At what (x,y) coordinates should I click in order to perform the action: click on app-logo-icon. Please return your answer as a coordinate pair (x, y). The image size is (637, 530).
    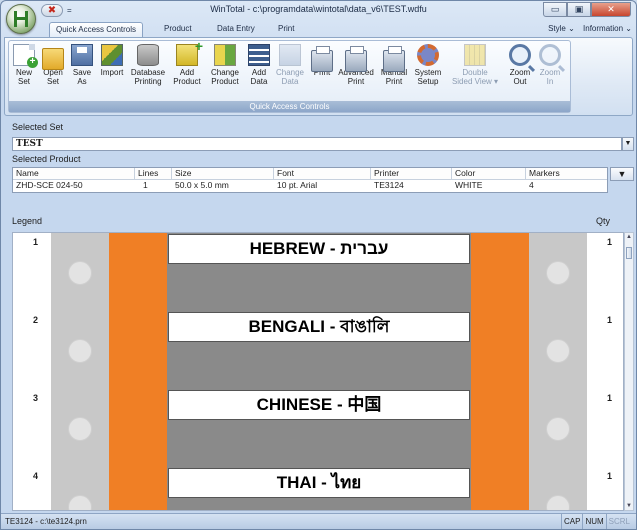
    Looking at the image, I should click on (21, 19).